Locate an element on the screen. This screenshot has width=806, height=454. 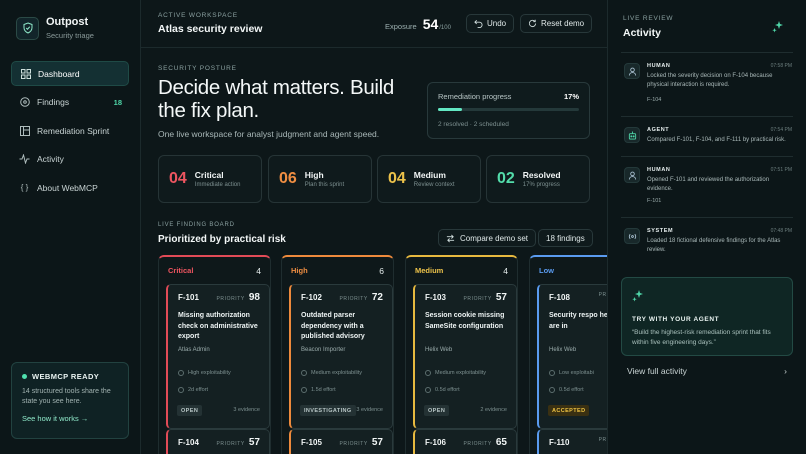
finding-effort: 2d effort is located at coordinates (193, 390).